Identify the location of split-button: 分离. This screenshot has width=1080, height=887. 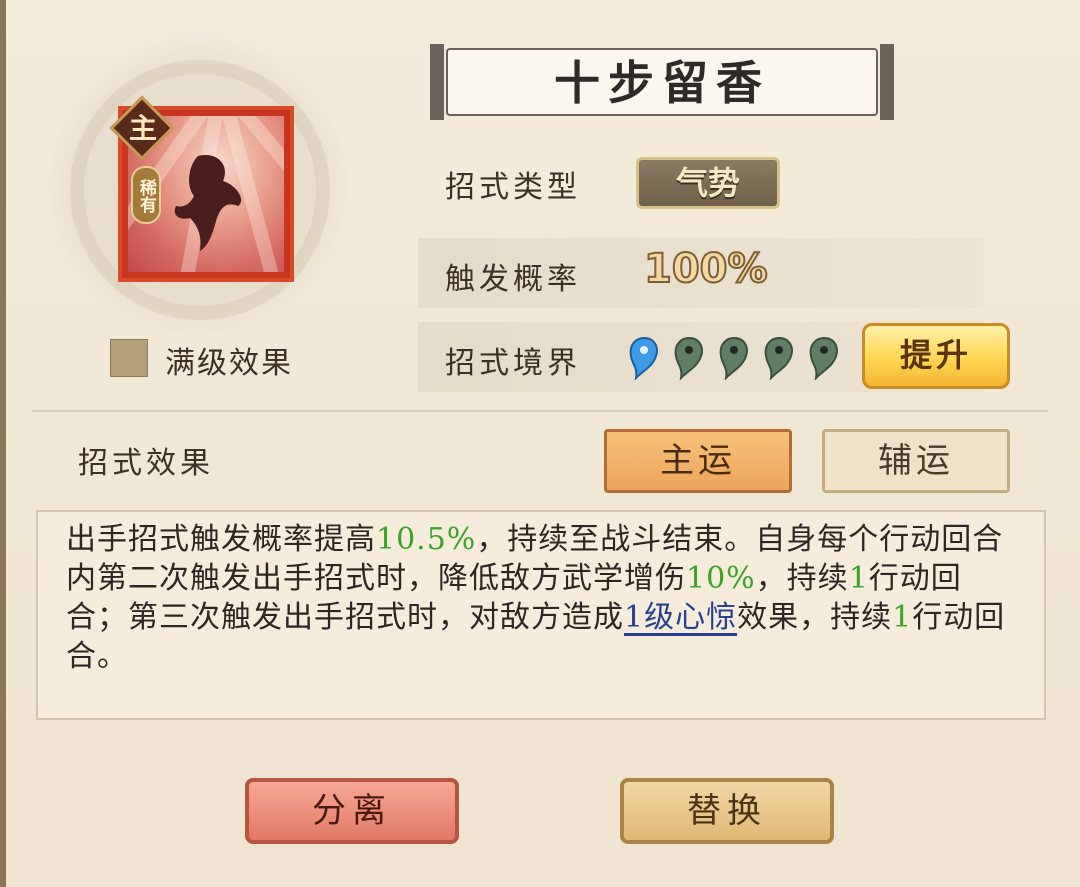
(352, 811).